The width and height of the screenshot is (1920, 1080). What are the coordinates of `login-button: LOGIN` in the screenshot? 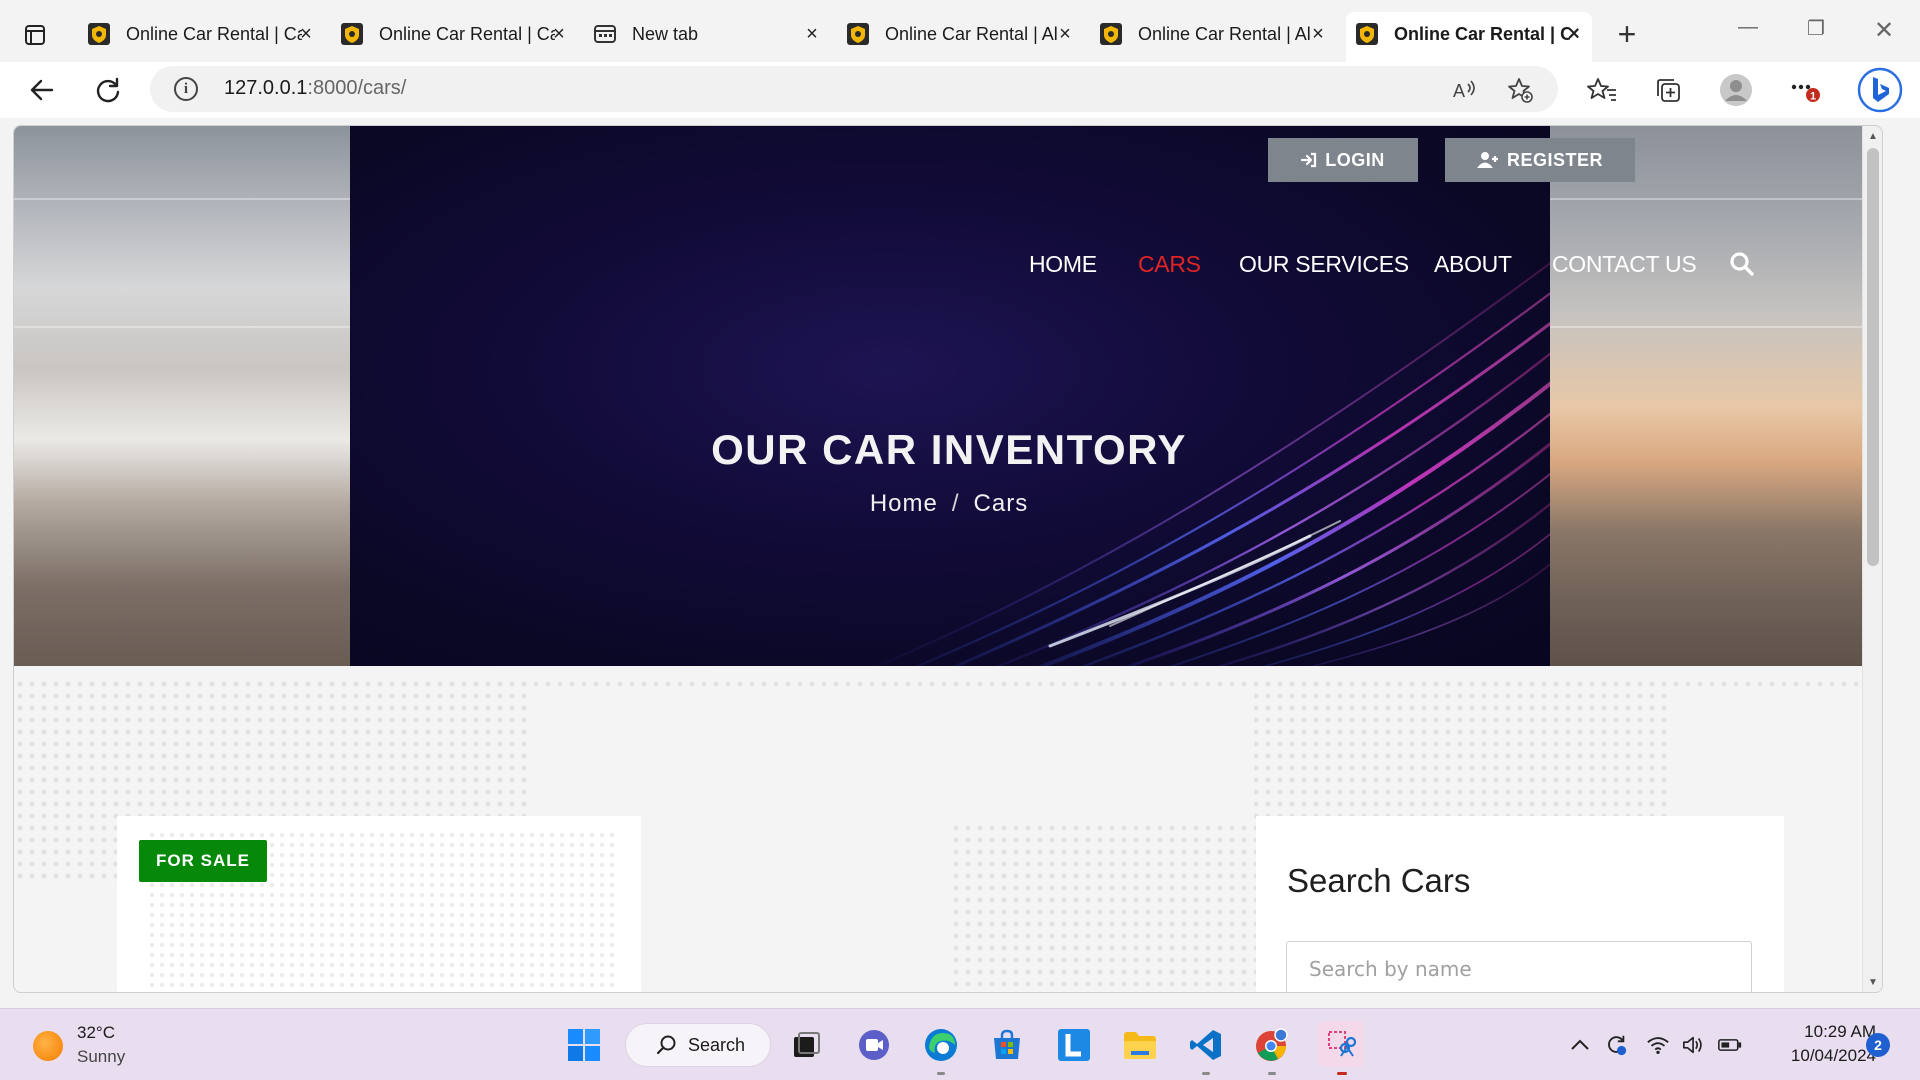 It's located at (1343, 160).